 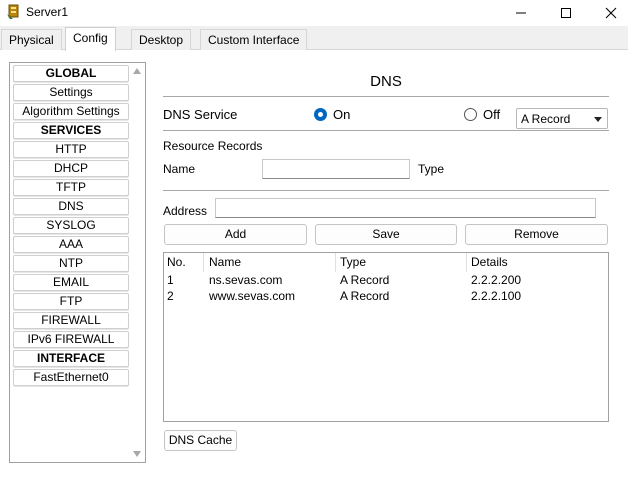 I want to click on type-select: A Record, so click(x=562, y=118).